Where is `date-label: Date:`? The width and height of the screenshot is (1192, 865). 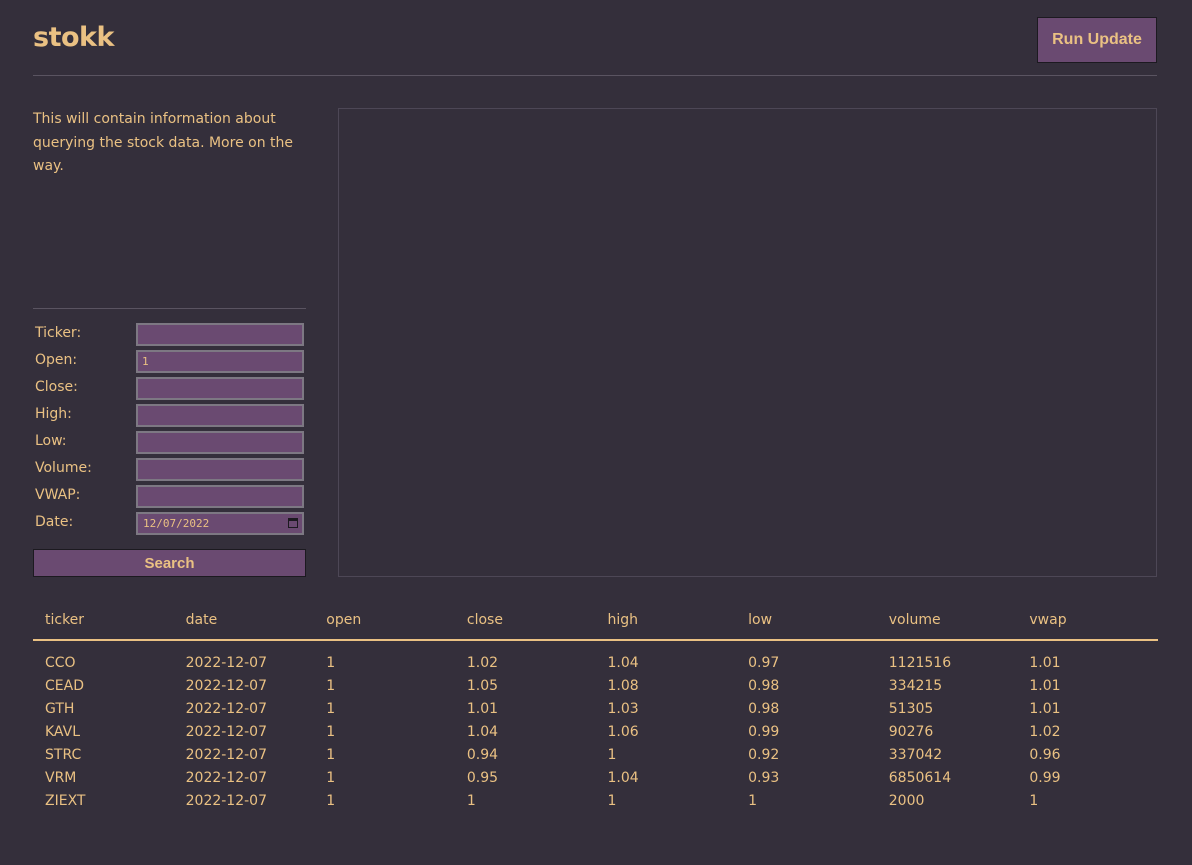 date-label: Date: is located at coordinates (54, 522).